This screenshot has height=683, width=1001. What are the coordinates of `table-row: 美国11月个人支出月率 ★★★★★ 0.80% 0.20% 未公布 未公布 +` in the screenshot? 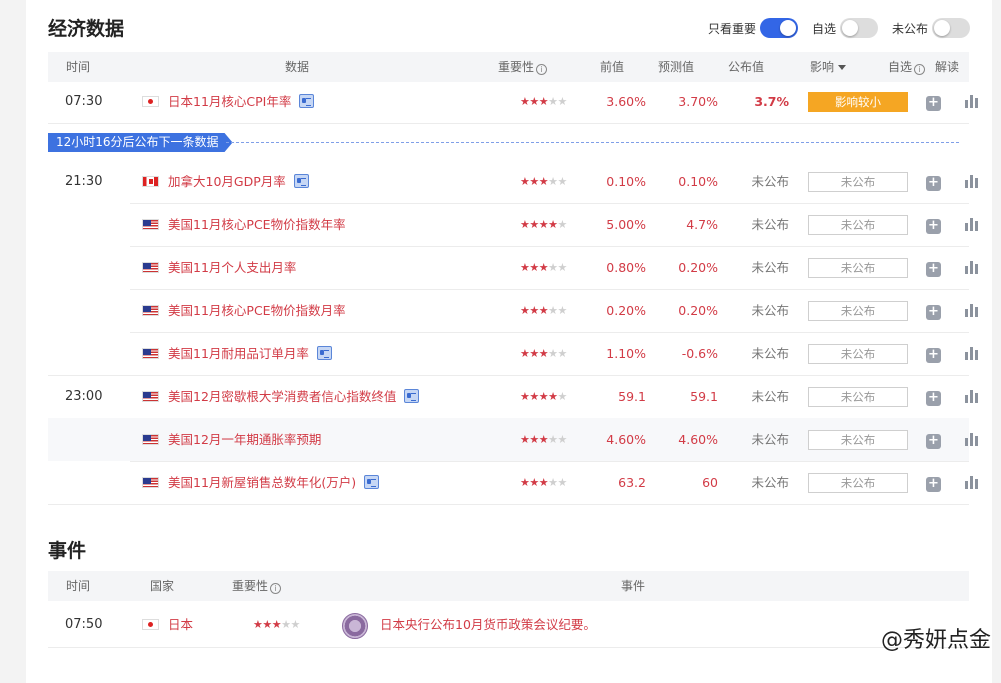 It's located at (513, 267).